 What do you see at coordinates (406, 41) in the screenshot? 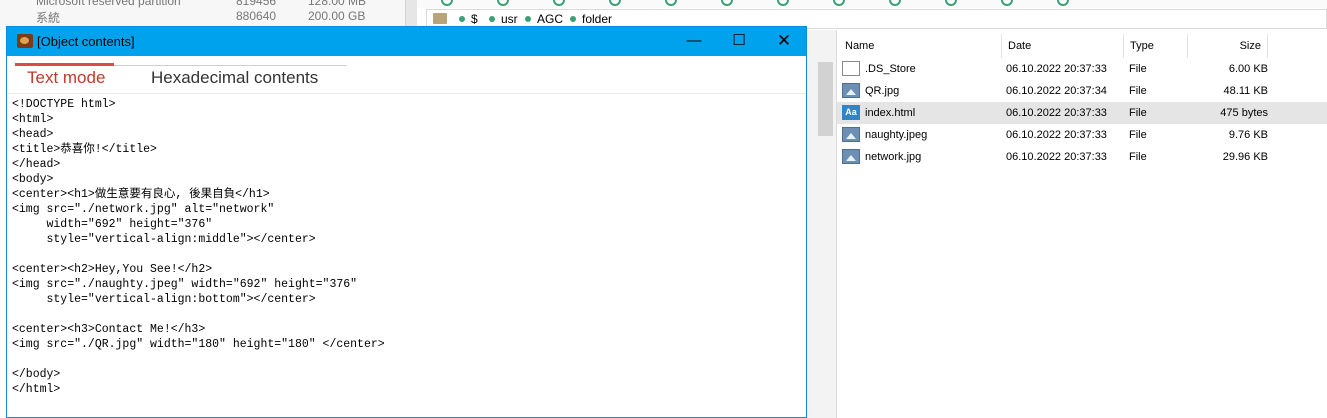
I see `dialog-titlebar: [Object contents] — ☐ ✕` at bounding box center [406, 41].